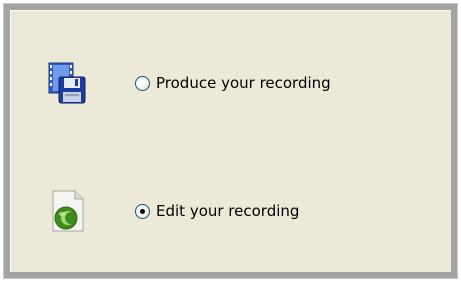 The width and height of the screenshot is (461, 282). I want to click on produce-radio, so click(142, 83).